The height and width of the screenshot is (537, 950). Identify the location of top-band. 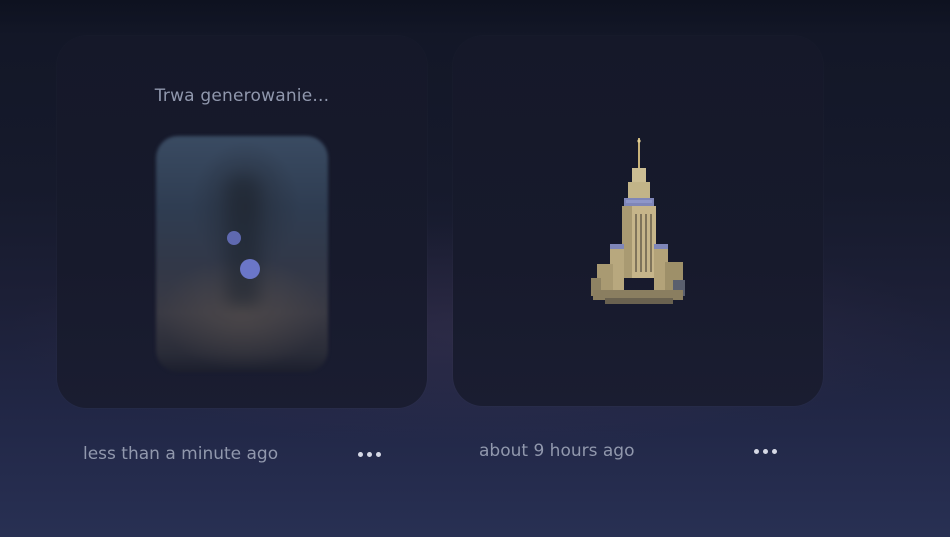
(475, 17).